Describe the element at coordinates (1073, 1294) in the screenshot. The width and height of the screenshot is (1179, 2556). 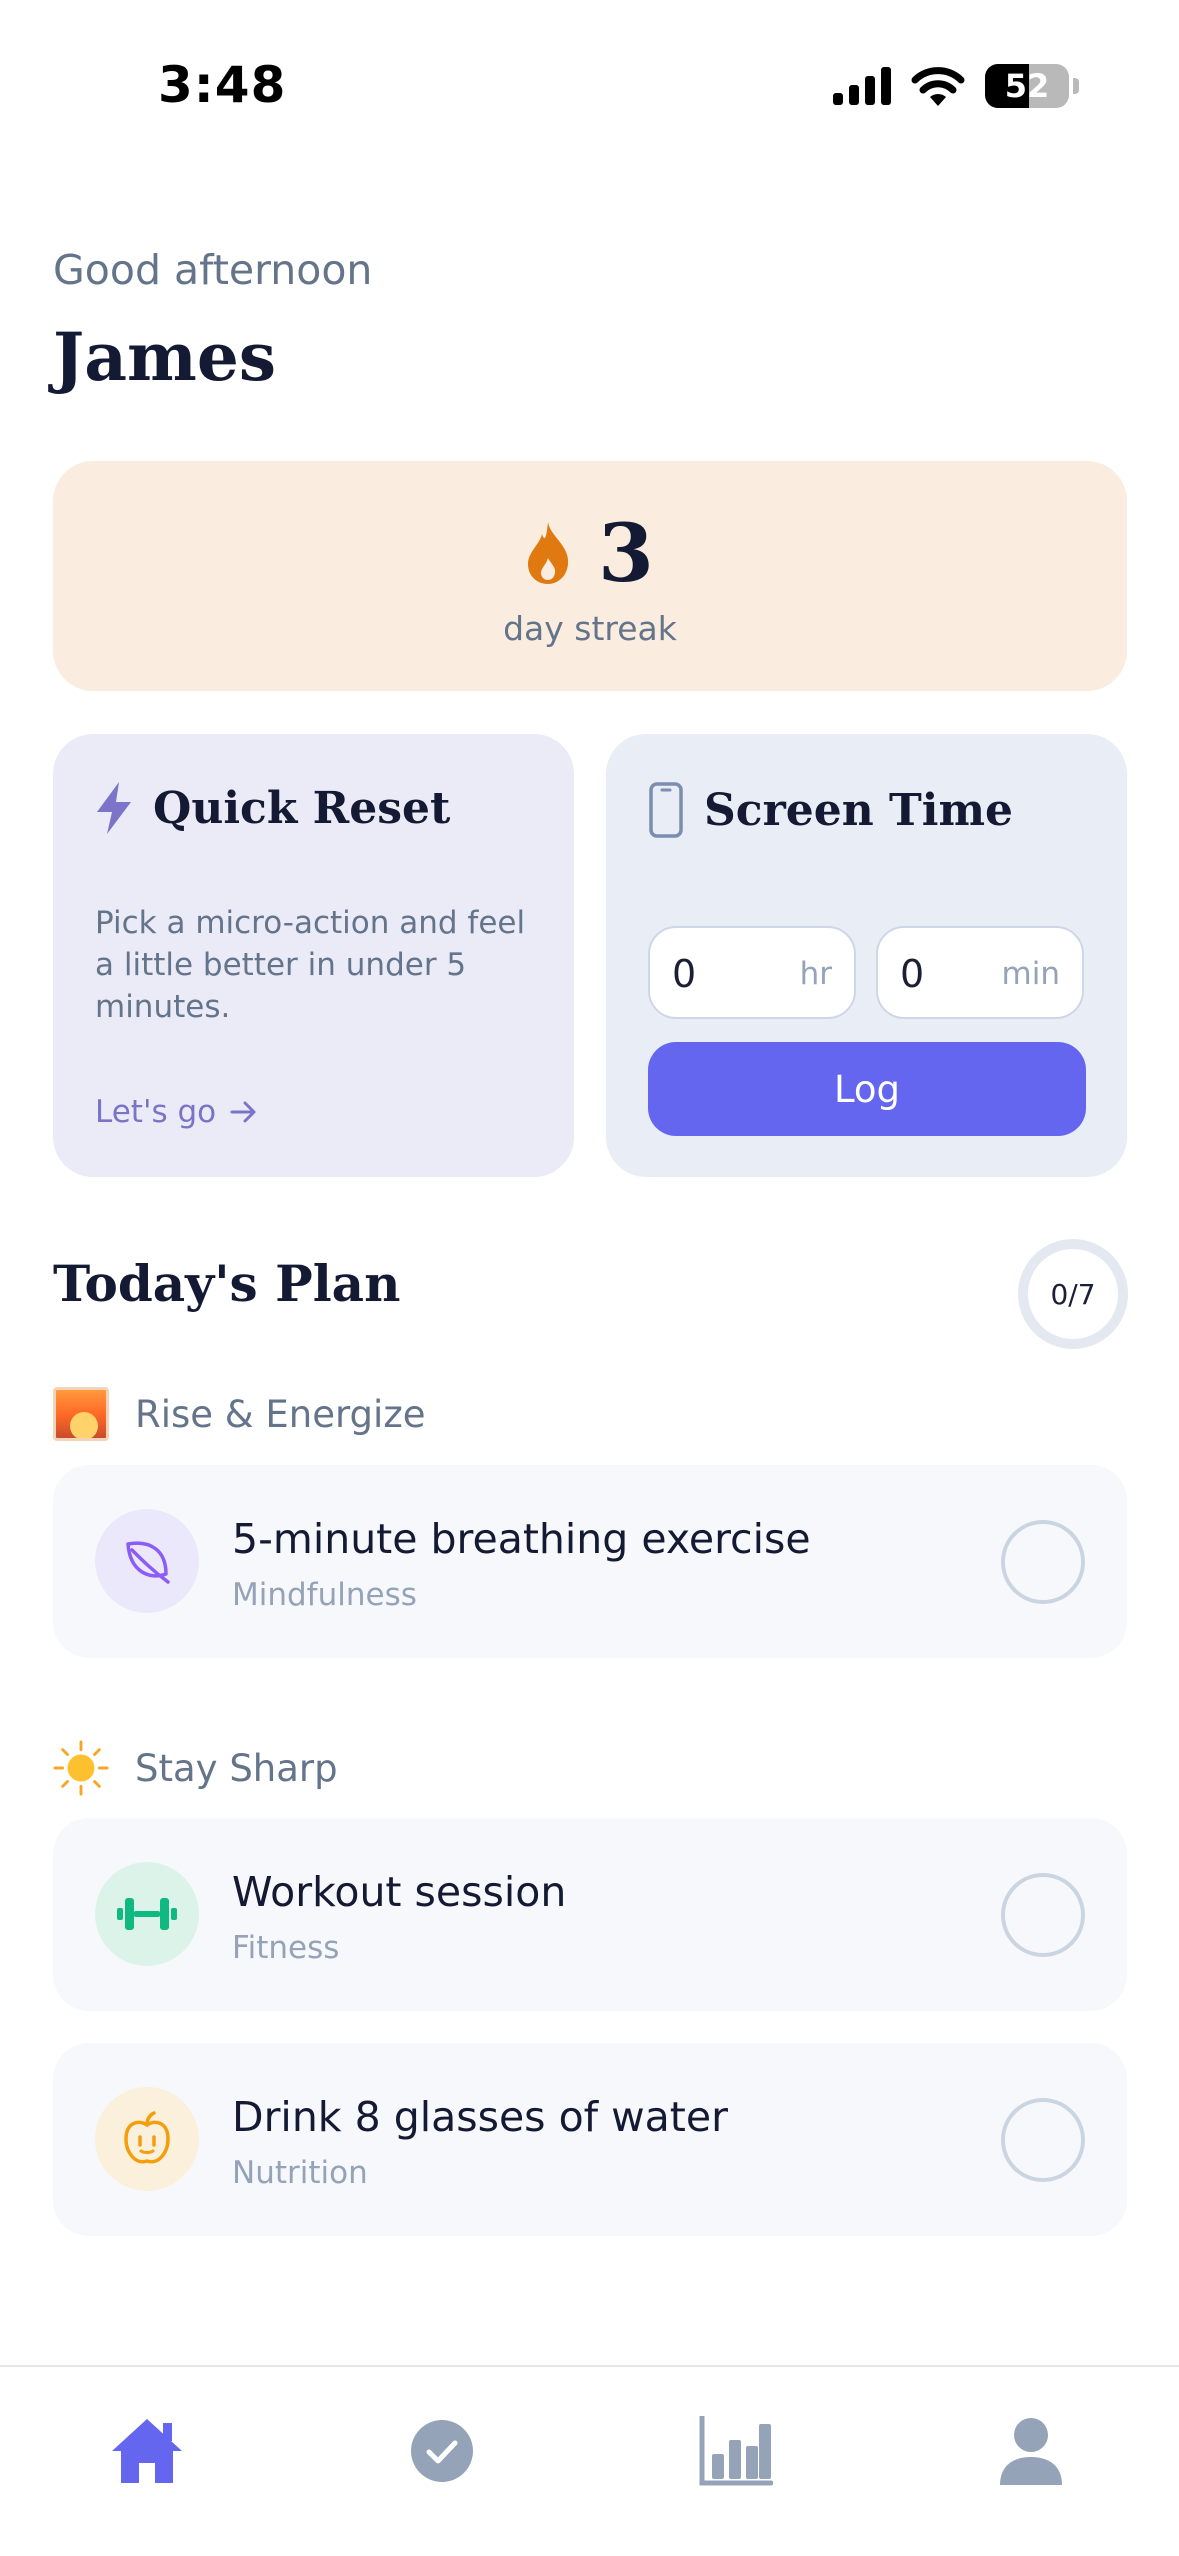
I see `plan-progress-ring: 0/7` at that location.